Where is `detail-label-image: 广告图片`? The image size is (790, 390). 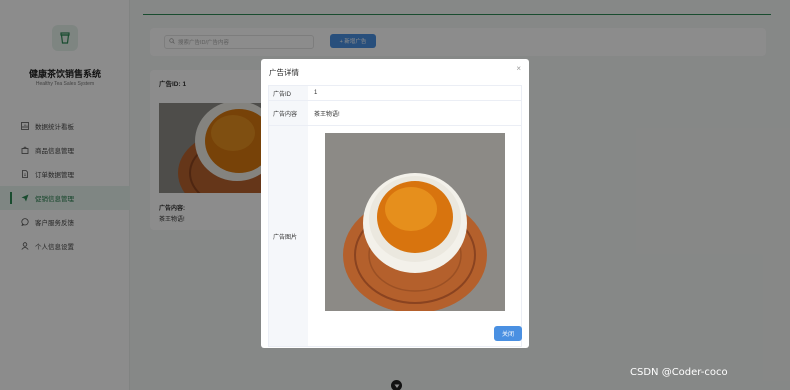
detail-label-image: 广告图片 is located at coordinates (288, 236).